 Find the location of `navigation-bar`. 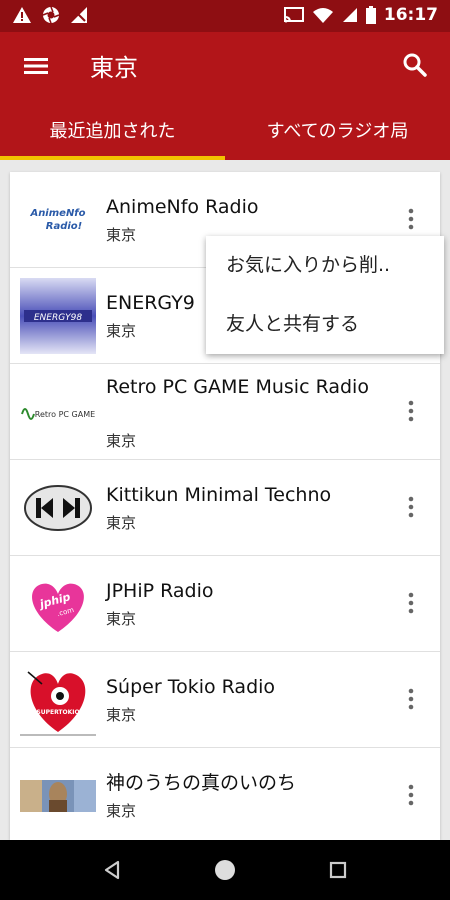

navigation-bar is located at coordinates (225, 870).